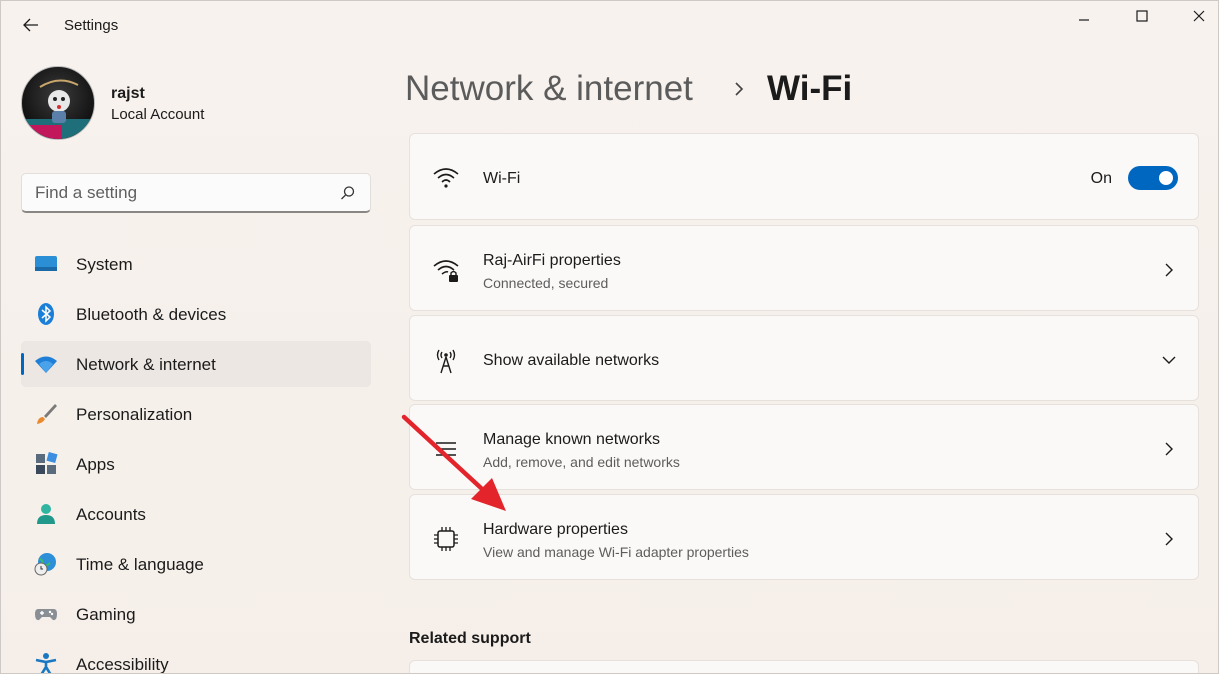 This screenshot has height=674, width=1219. I want to click on list-icon, so click(446, 449).